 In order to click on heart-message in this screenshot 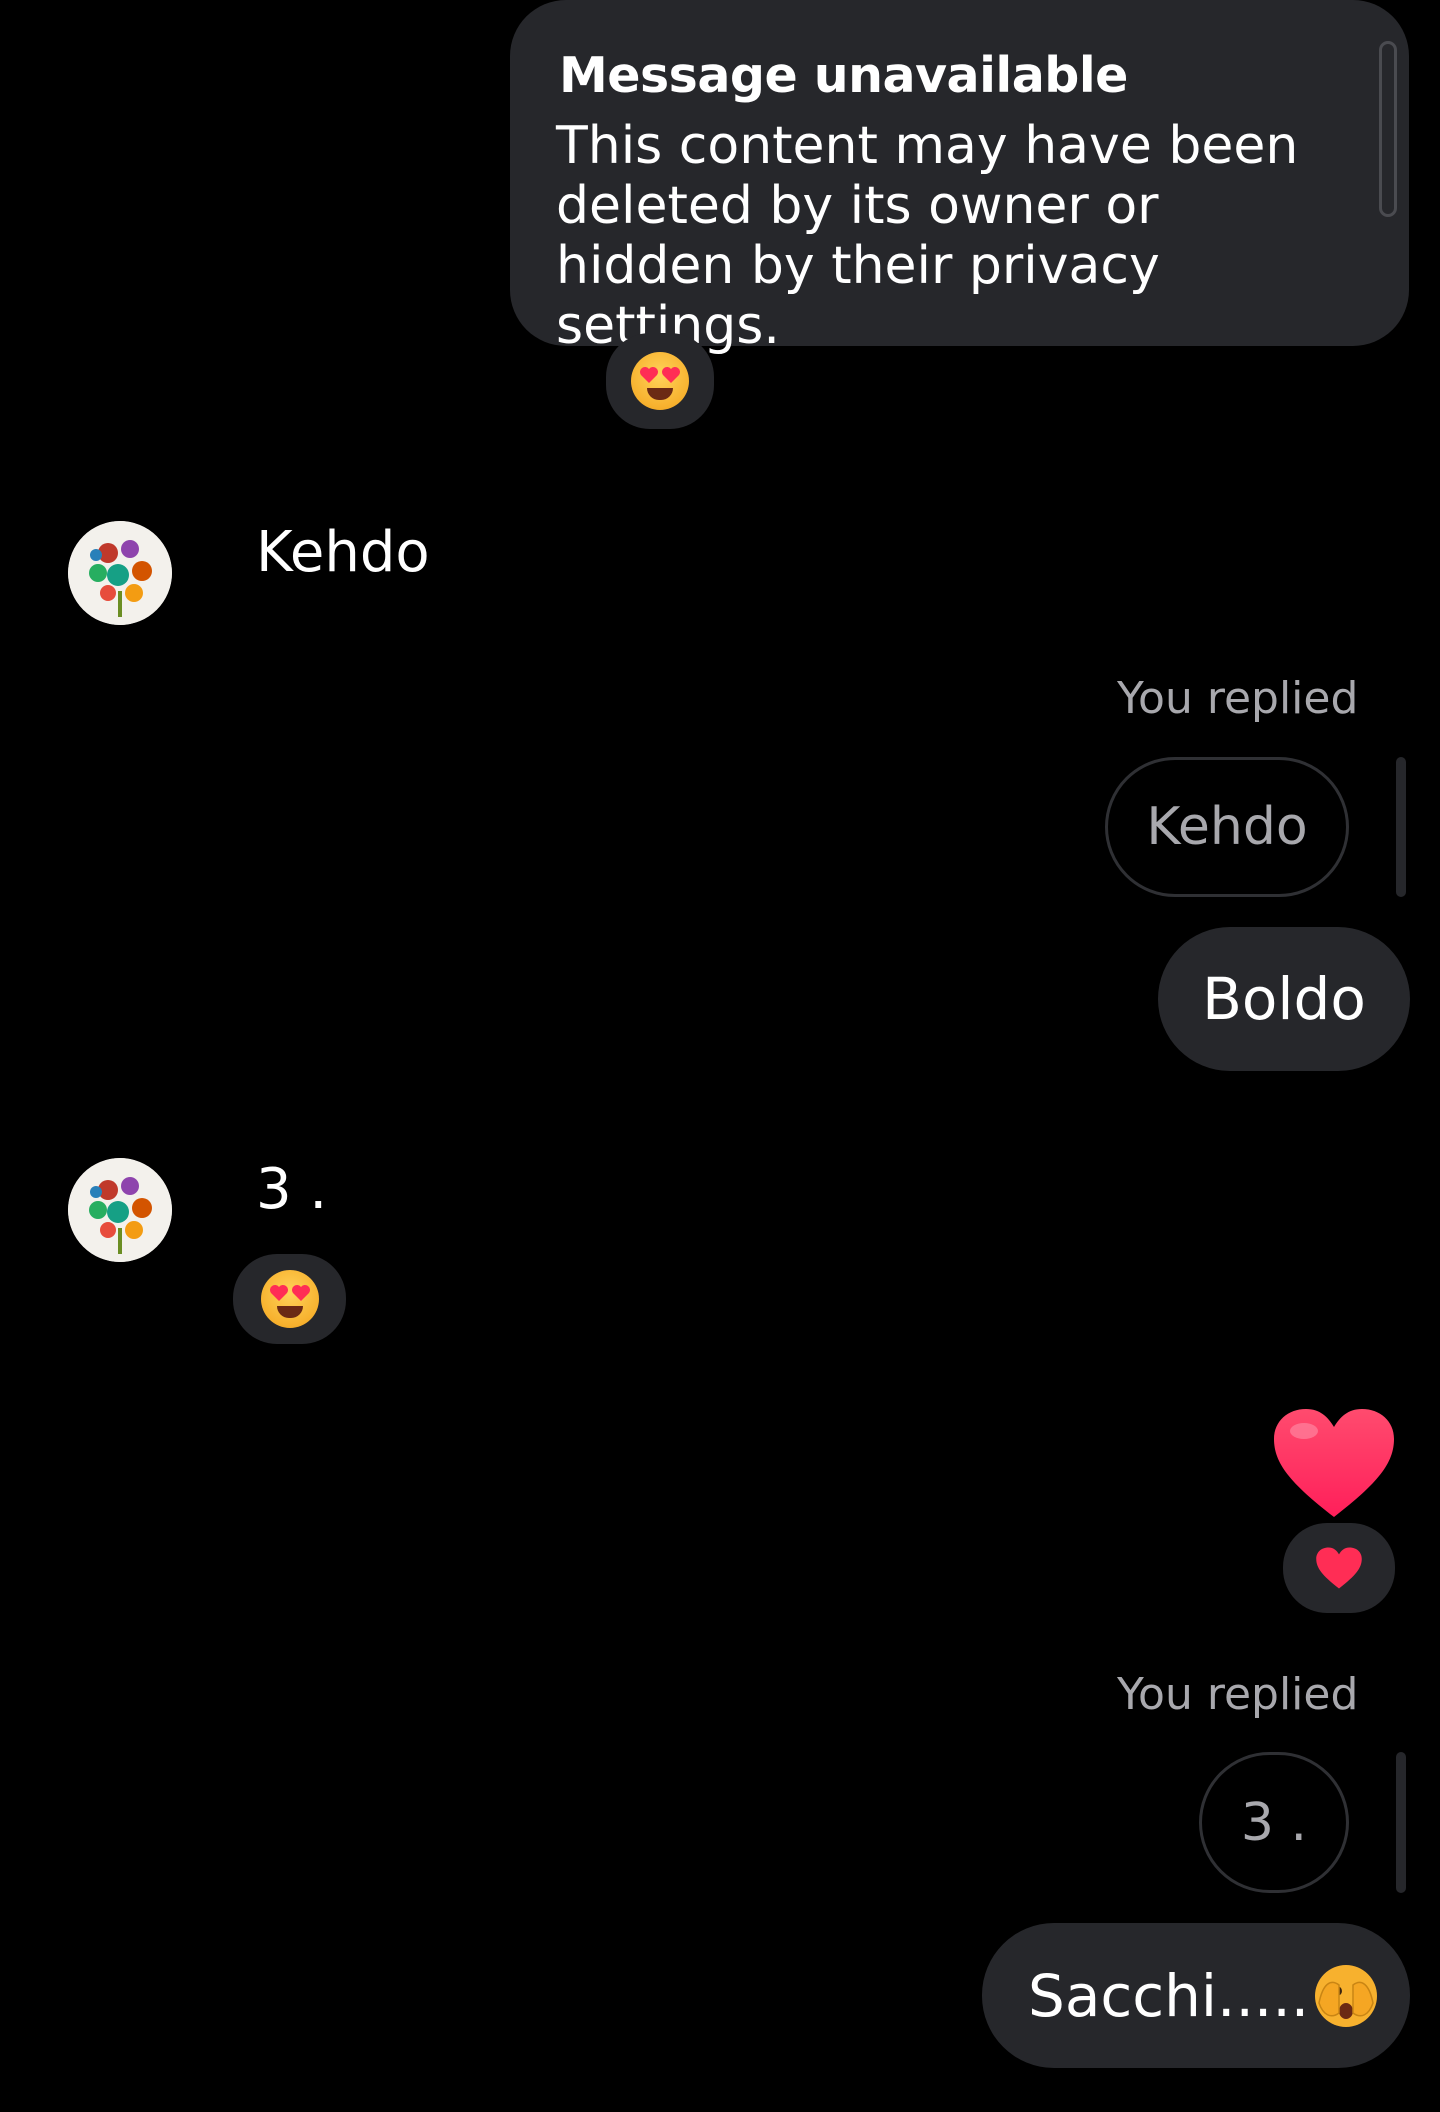, I will do `click(1334, 1463)`.